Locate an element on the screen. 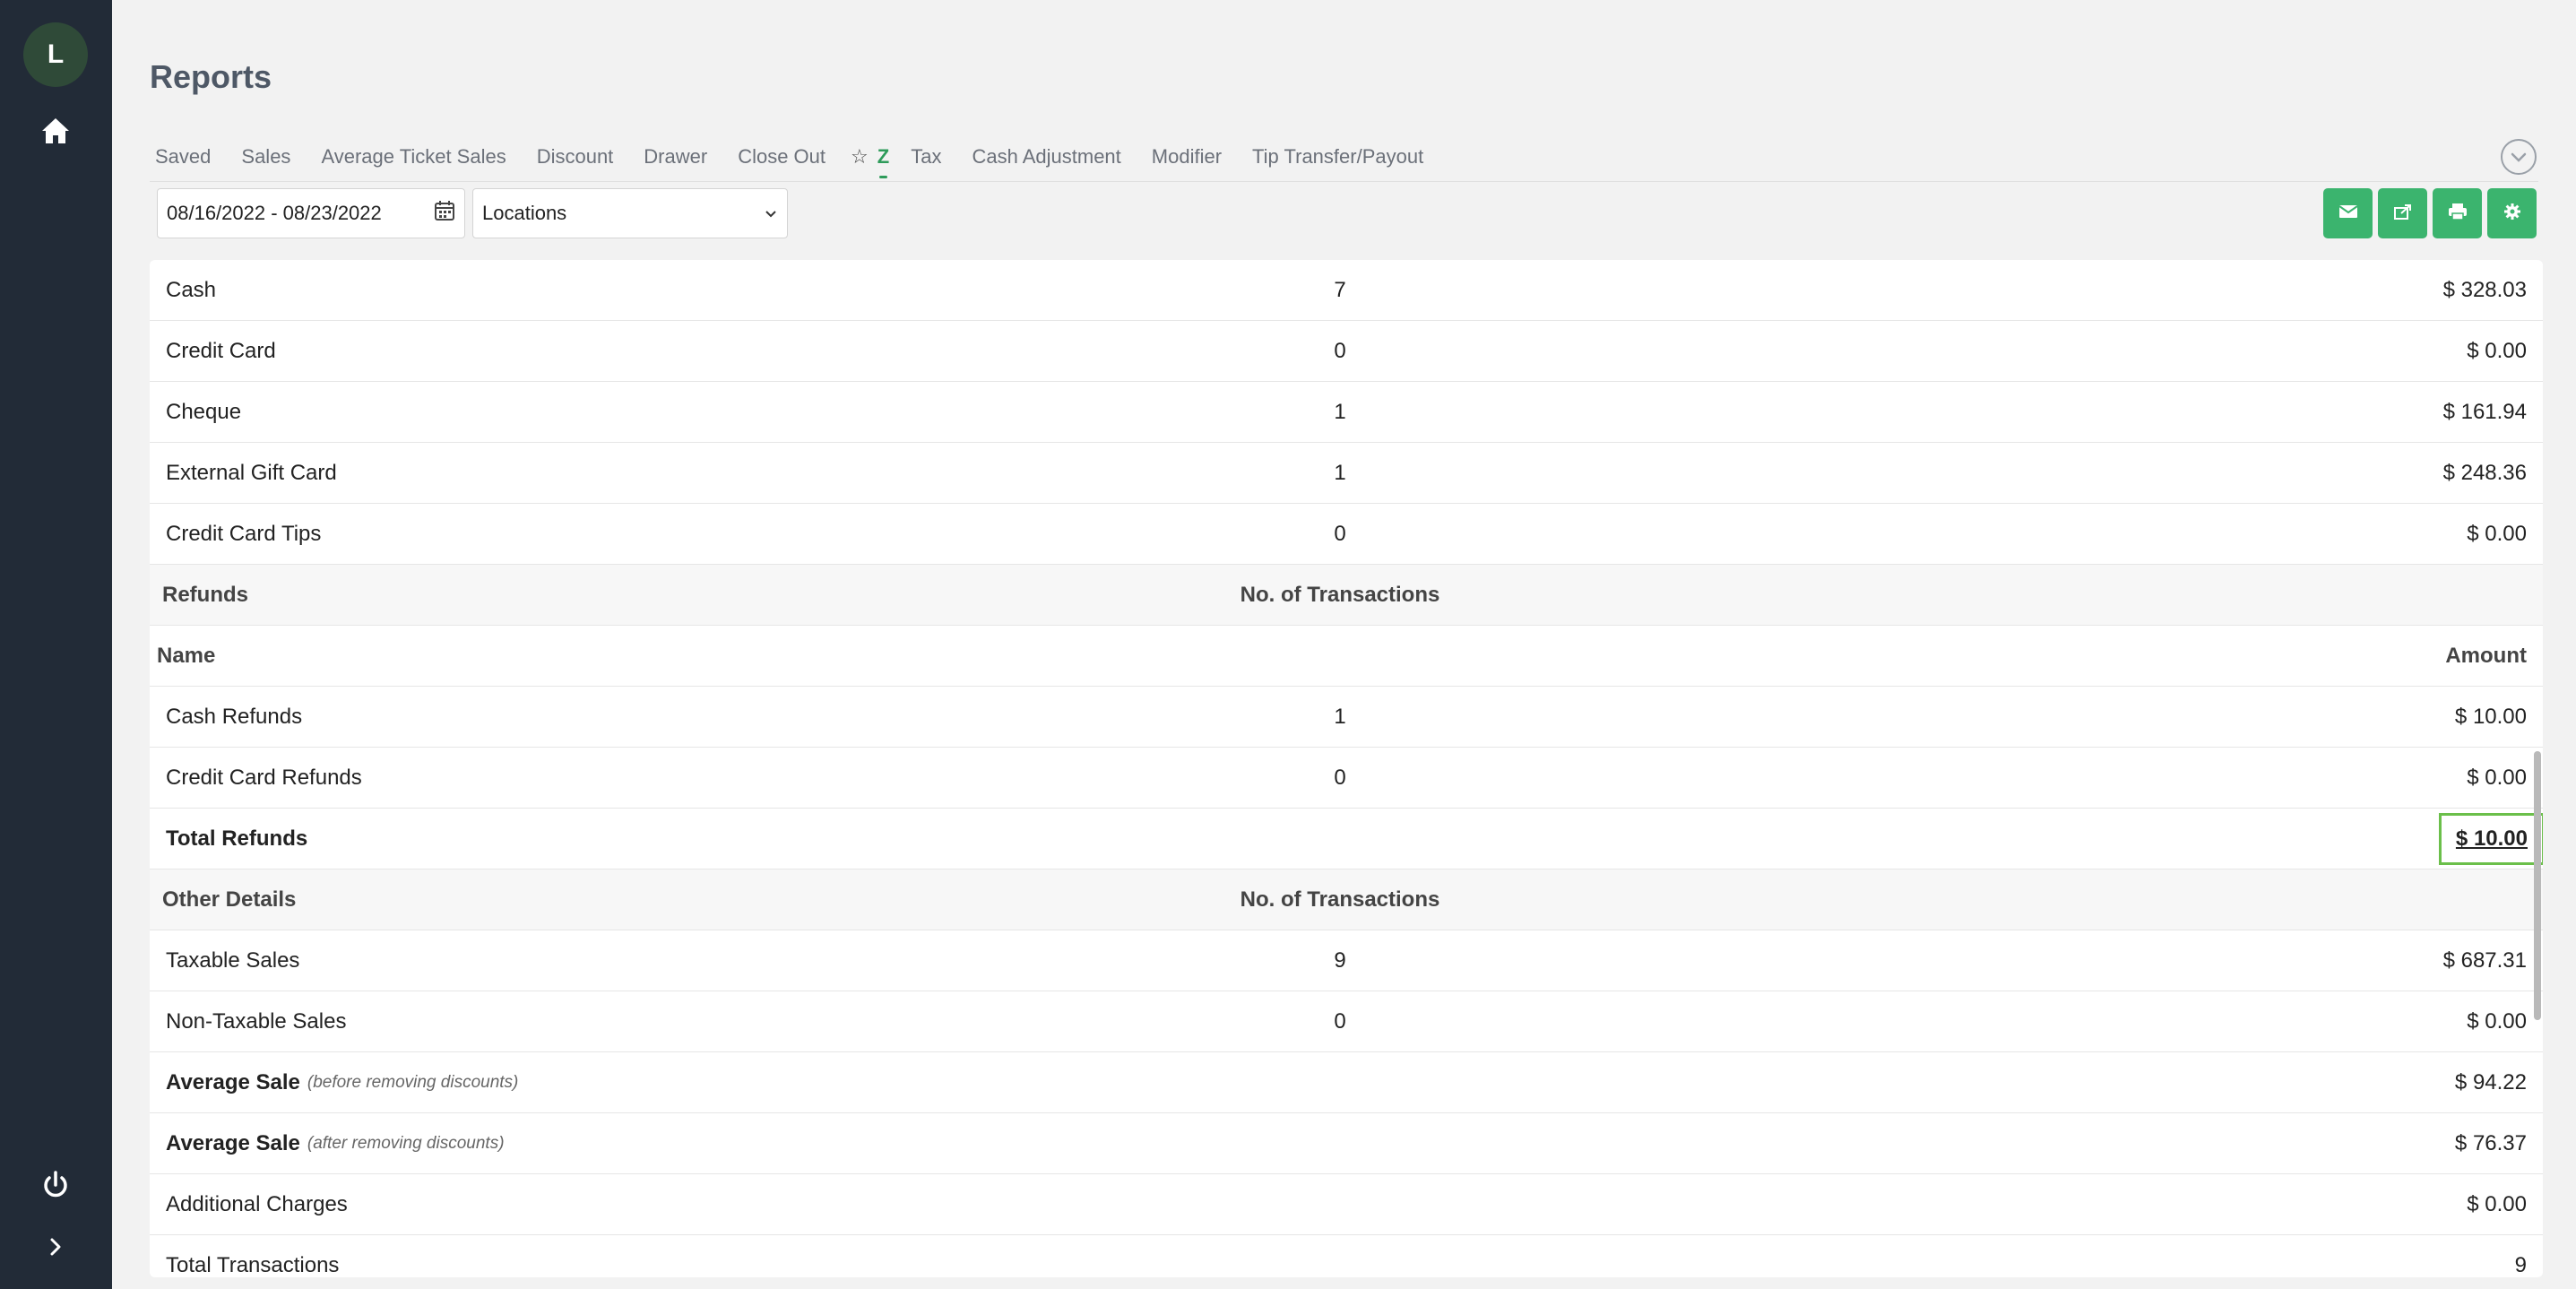 The image size is (2576, 1289). date-range-picker: 08/16/2022 - 08/23/2022 is located at coordinates (311, 213).